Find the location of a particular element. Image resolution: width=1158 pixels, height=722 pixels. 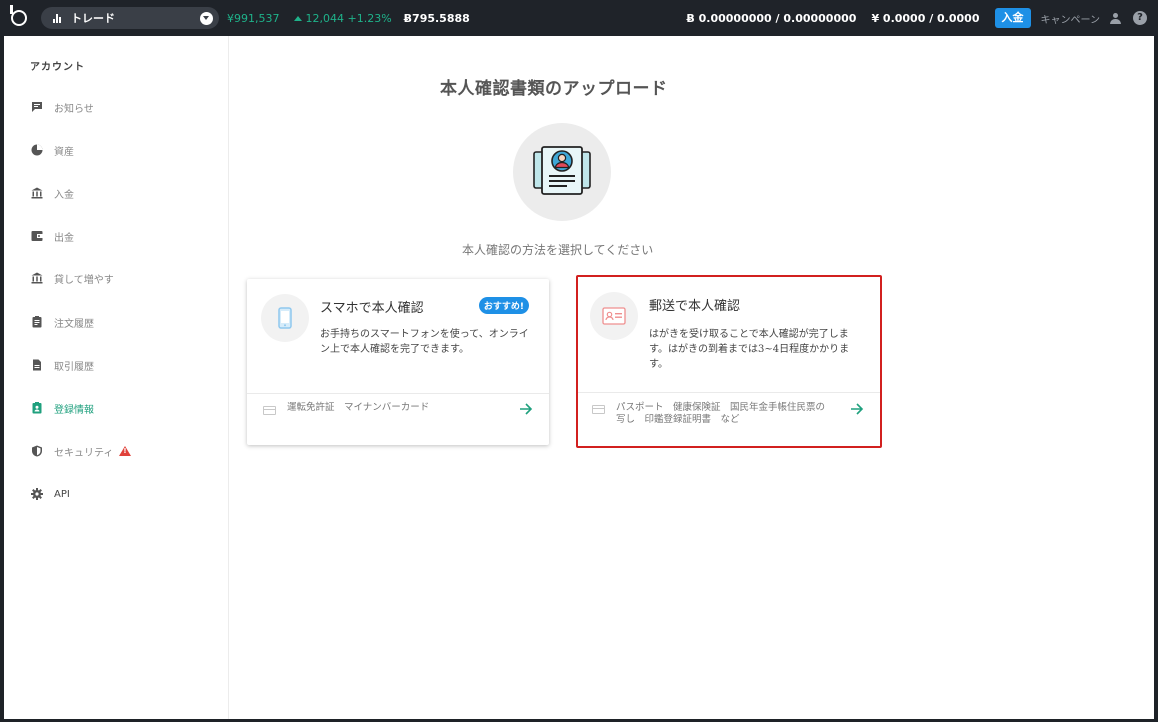

page-title: 本人確認書類のアップロード is located at coordinates (554, 89).